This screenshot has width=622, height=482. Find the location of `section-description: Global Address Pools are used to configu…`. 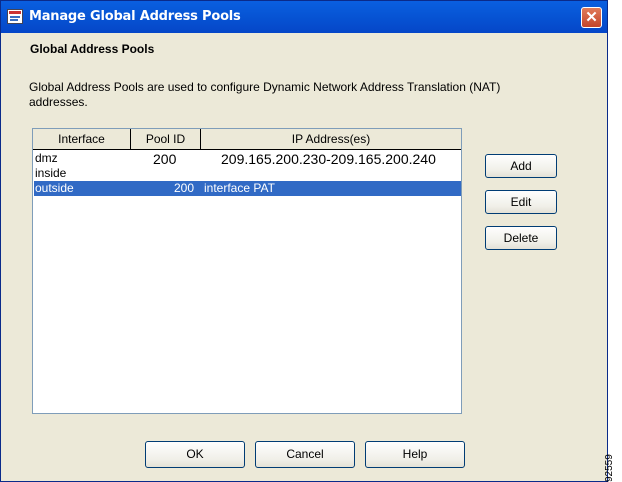

section-description: Global Address Pools are used to configu… is located at coordinates (265, 94).